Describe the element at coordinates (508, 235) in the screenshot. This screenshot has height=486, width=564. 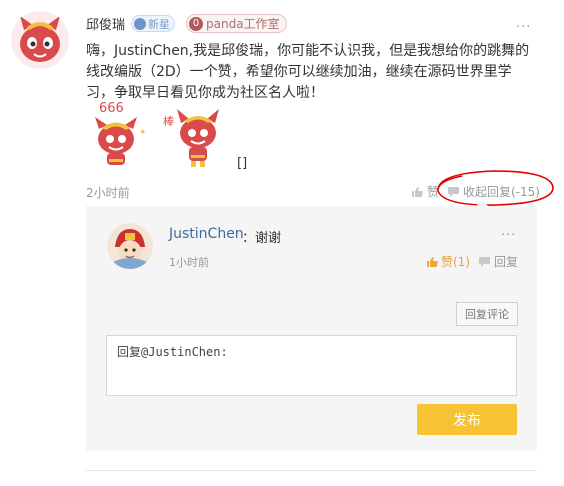
I see `reply-more-options-button: ···` at that location.